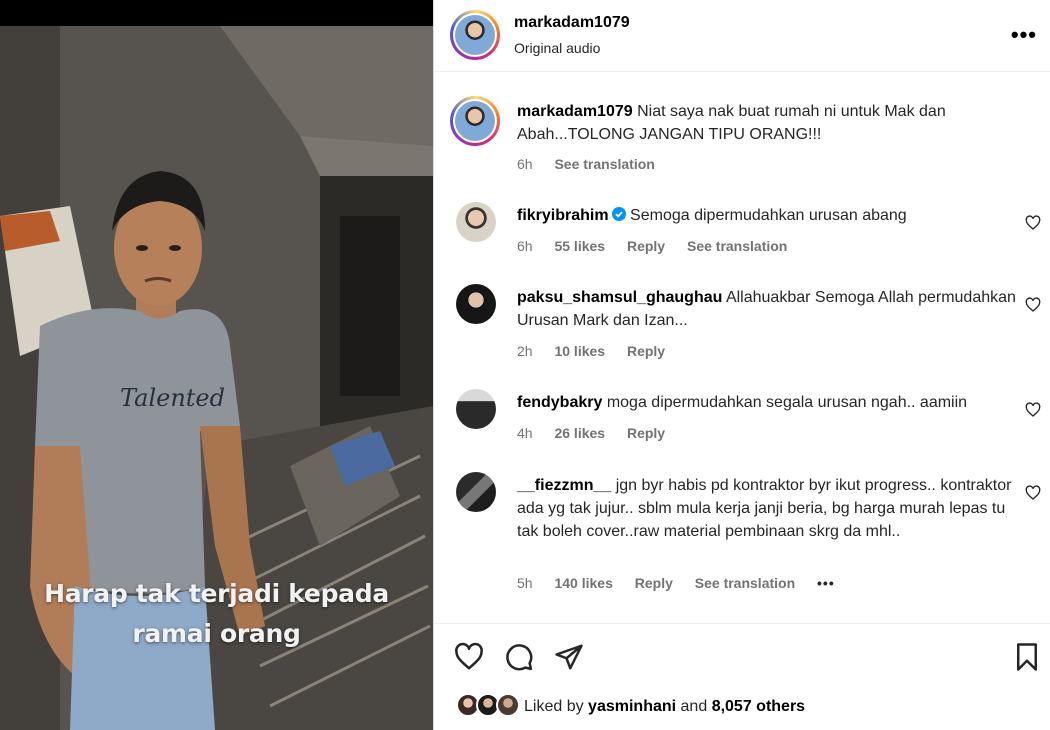  What do you see at coordinates (564, 485) in the screenshot?
I see `comment-username: __fiezzmn__` at bounding box center [564, 485].